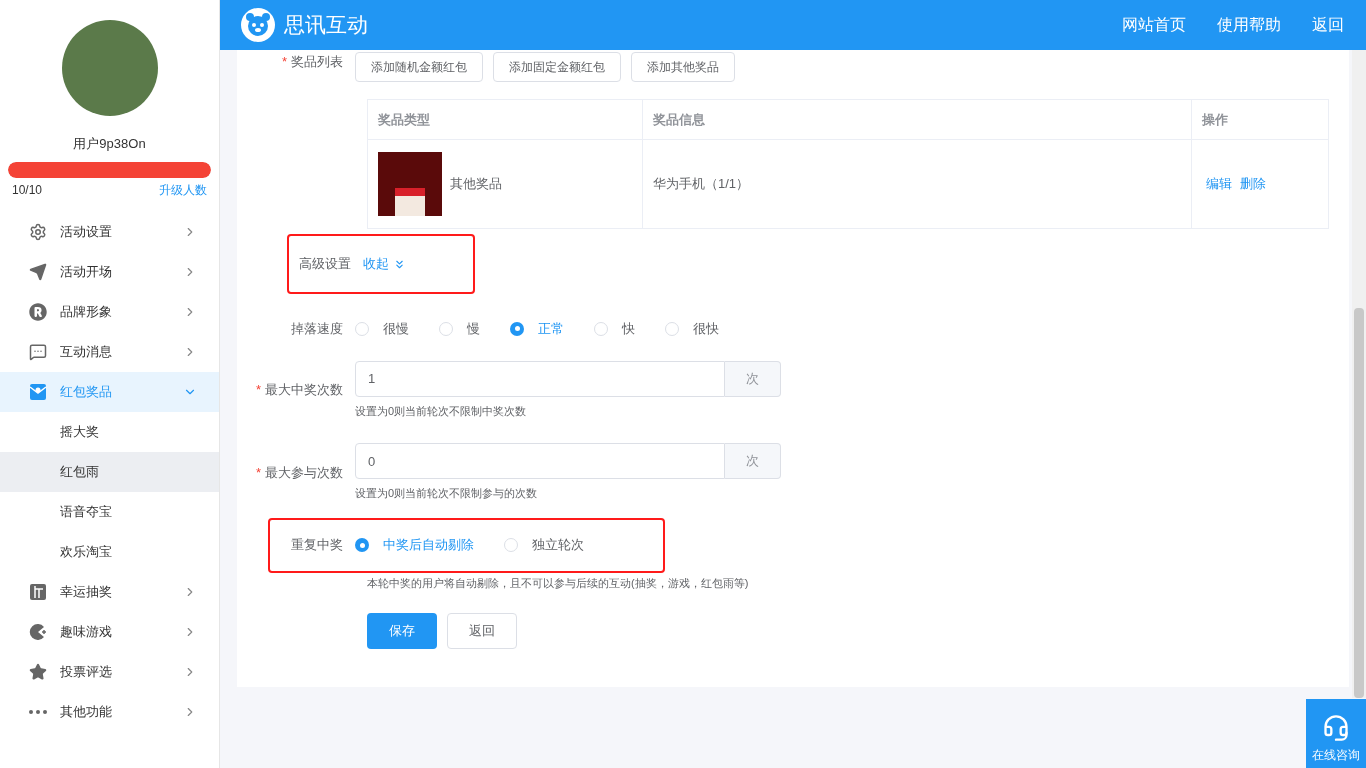  I want to click on add-prize-button: 添加随机金额红包, so click(419, 67).